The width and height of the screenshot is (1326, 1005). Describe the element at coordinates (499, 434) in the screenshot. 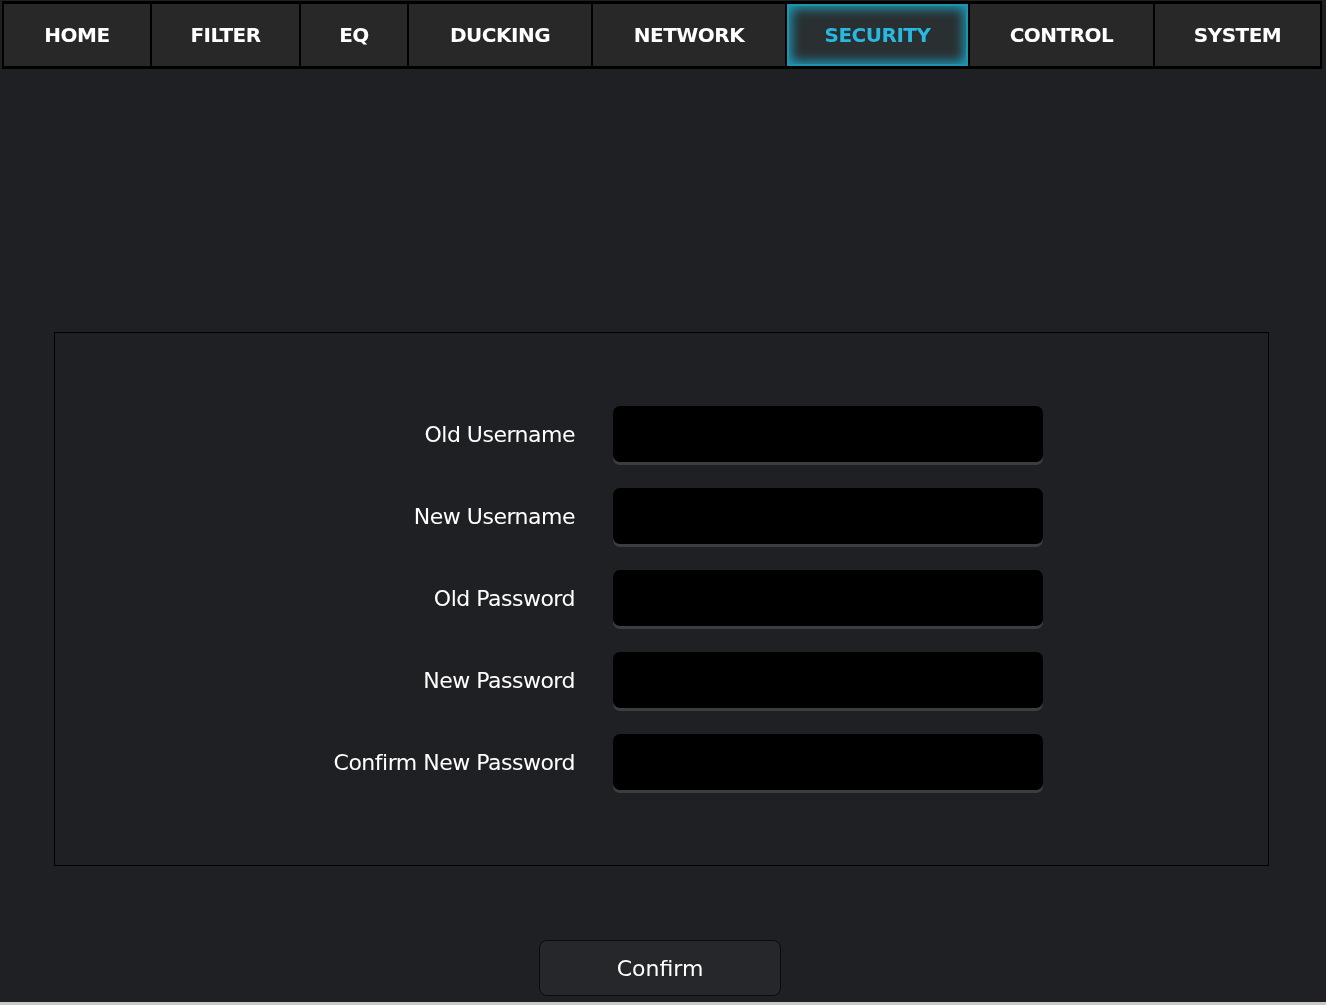

I see `field-label: Old Username` at that location.